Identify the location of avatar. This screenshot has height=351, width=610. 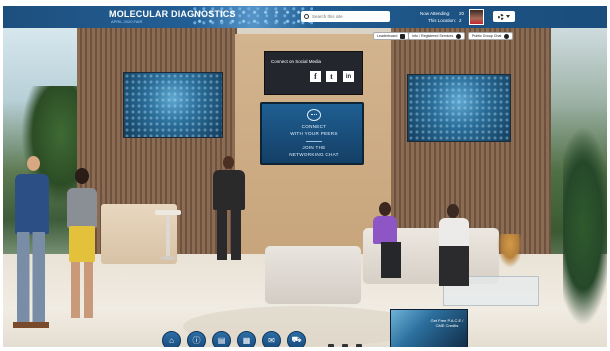
(476, 17).